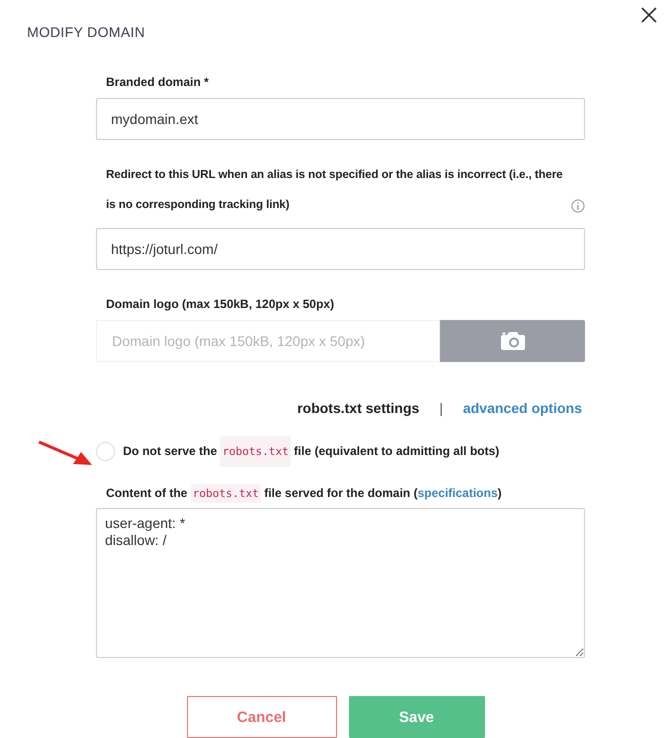 The width and height of the screenshot is (670, 738). What do you see at coordinates (458, 493) in the screenshot?
I see `specifications-link: specifications` at bounding box center [458, 493].